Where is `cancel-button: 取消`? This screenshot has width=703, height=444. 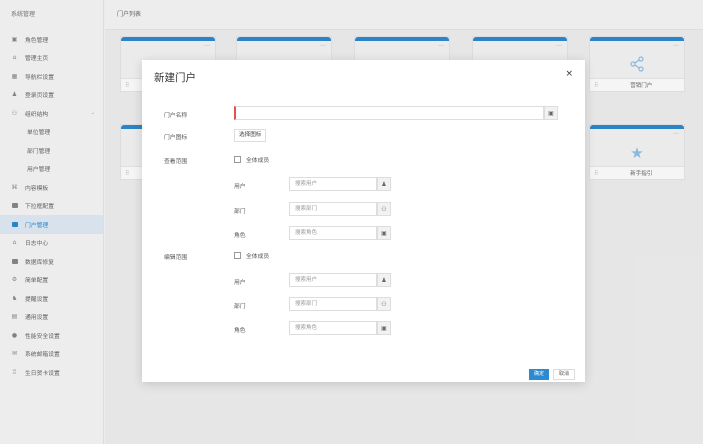 cancel-button: 取消 is located at coordinates (564, 374).